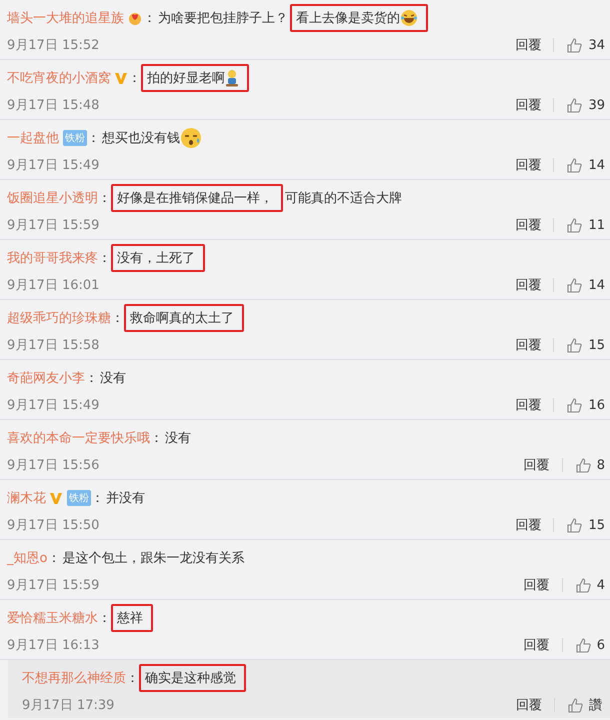 The width and height of the screenshot is (610, 720). Describe the element at coordinates (409, 18) in the screenshot. I see `laughing-emoji-icon` at that location.